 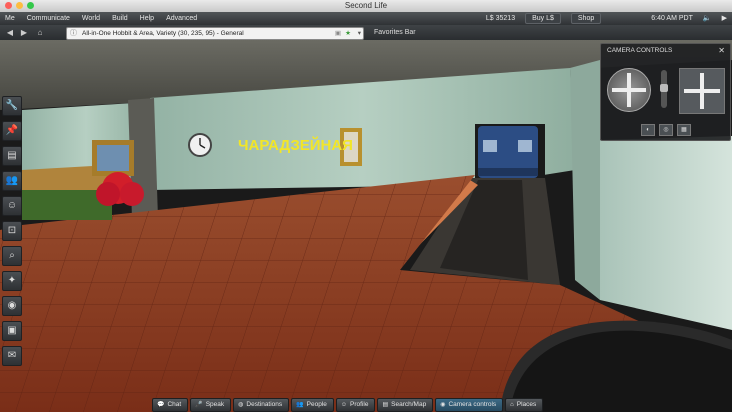 What do you see at coordinates (10, 18) in the screenshot?
I see `menu-me: Me` at bounding box center [10, 18].